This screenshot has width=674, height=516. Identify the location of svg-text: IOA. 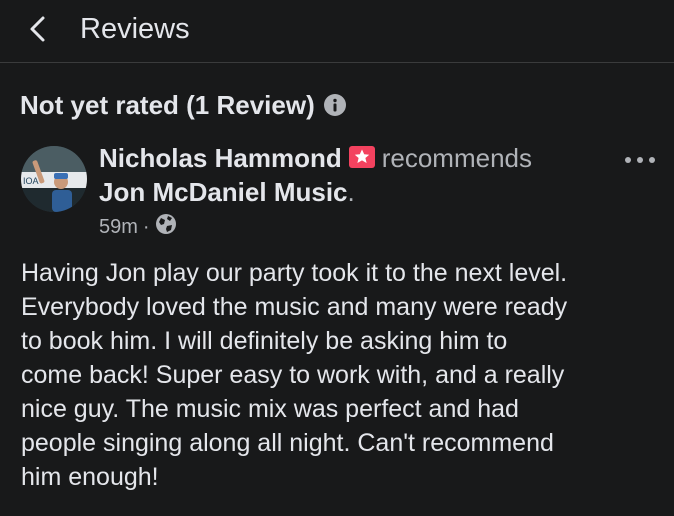
(31, 181).